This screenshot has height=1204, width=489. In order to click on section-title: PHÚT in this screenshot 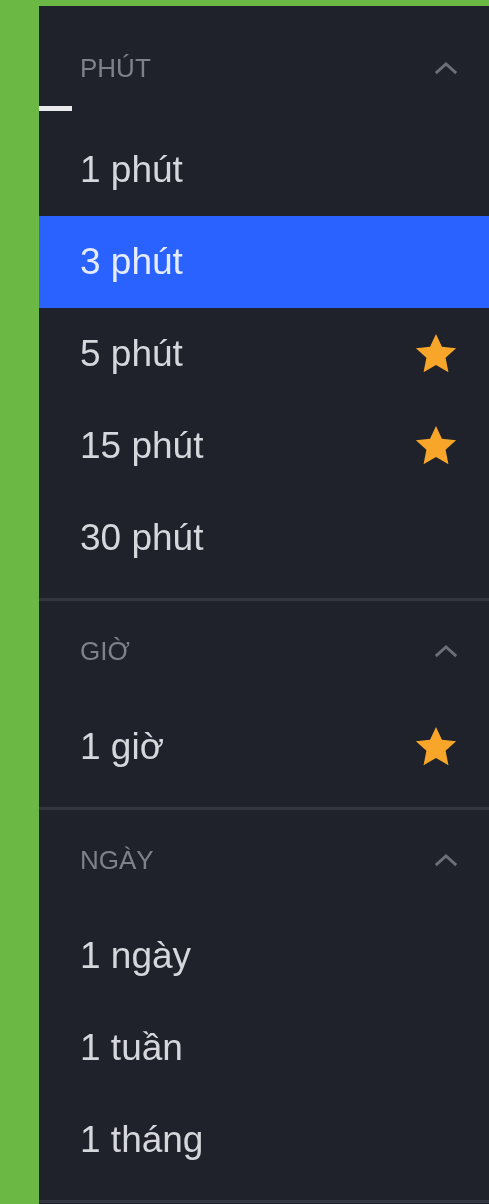, I will do `click(115, 68)`.